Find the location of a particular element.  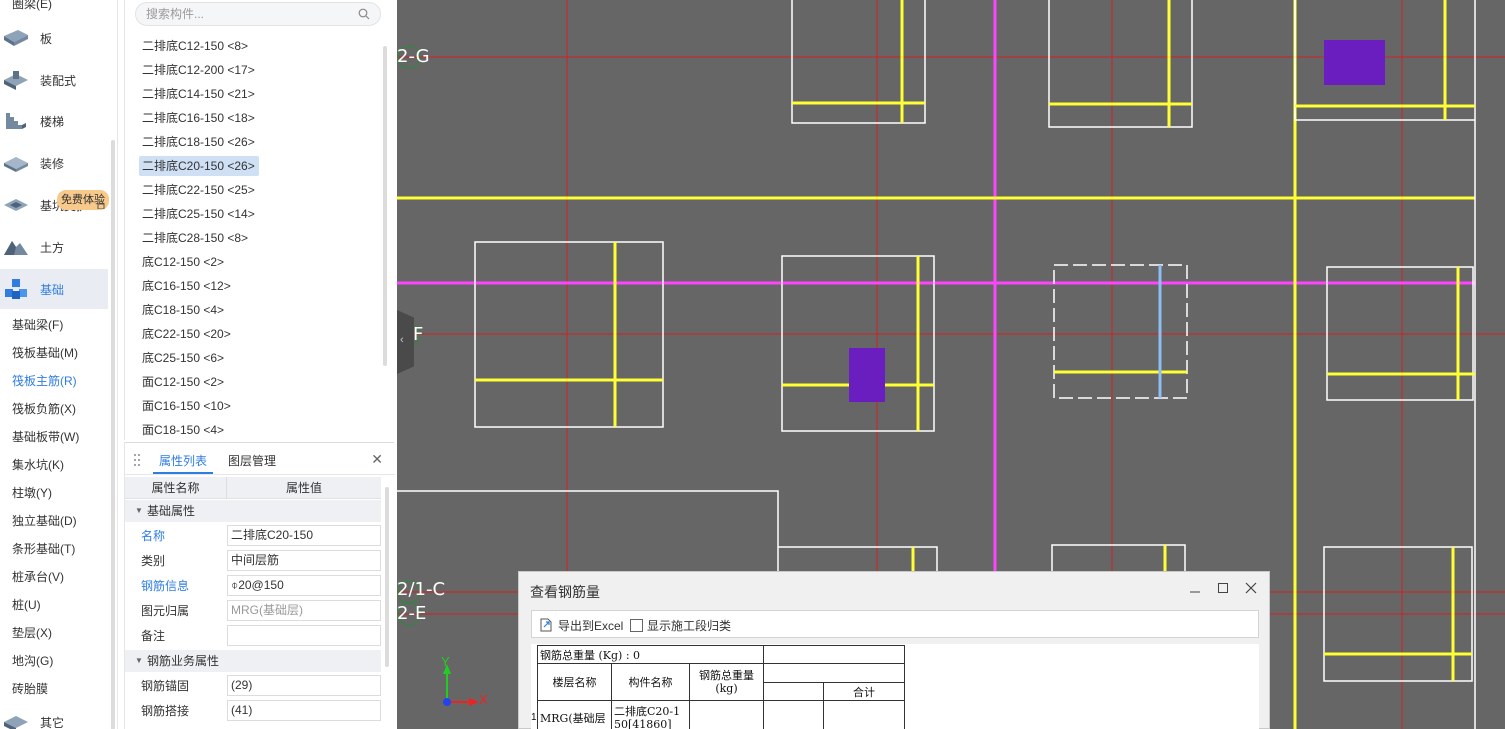

component-search is located at coordinates (258, 14).